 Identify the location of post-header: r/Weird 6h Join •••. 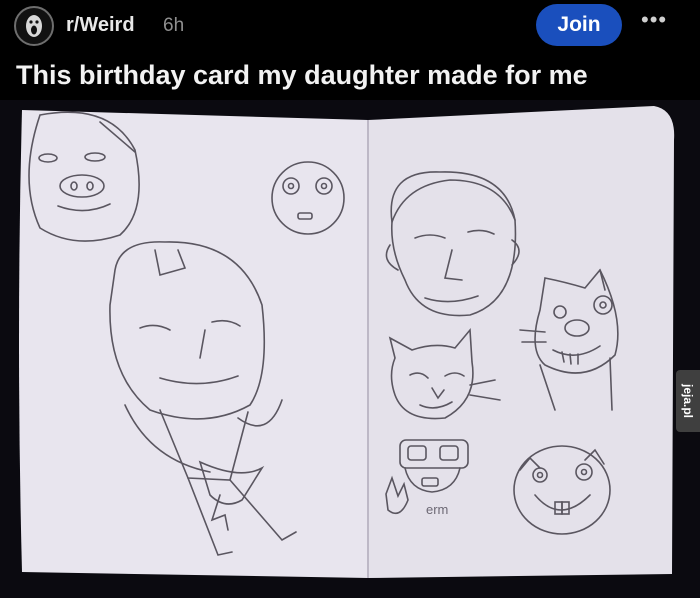
(350, 28).